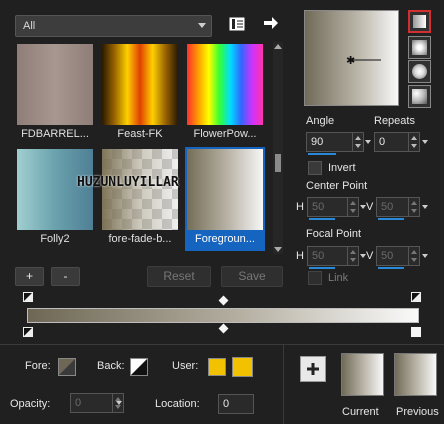 The image size is (444, 424). What do you see at coordinates (370, 207) in the screenshot?
I see `center-v-label: V` at bounding box center [370, 207].